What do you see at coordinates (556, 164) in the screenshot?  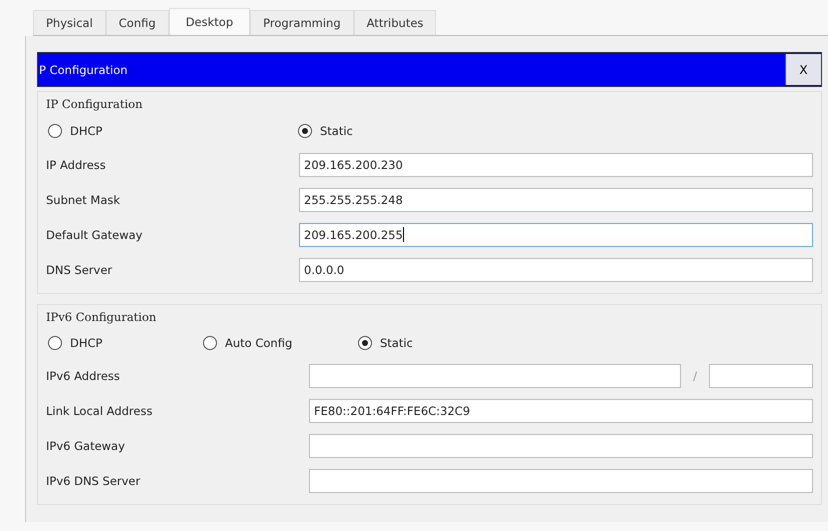 I see `input-field: 209.165.200.230` at bounding box center [556, 164].